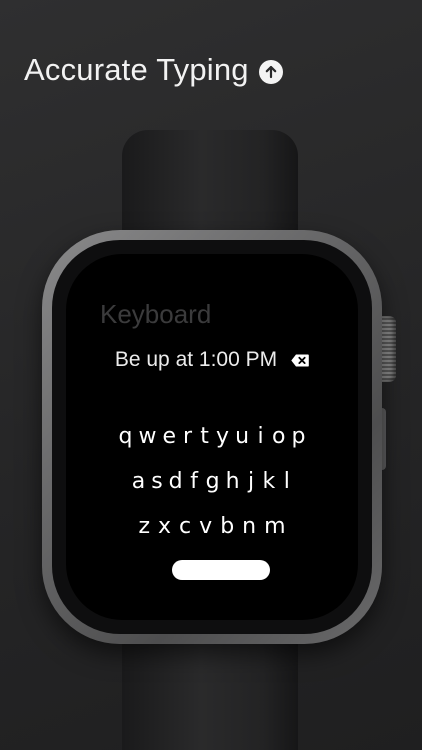 The width and height of the screenshot is (422, 750). Describe the element at coordinates (221, 570) in the screenshot. I see `space-bar` at that location.